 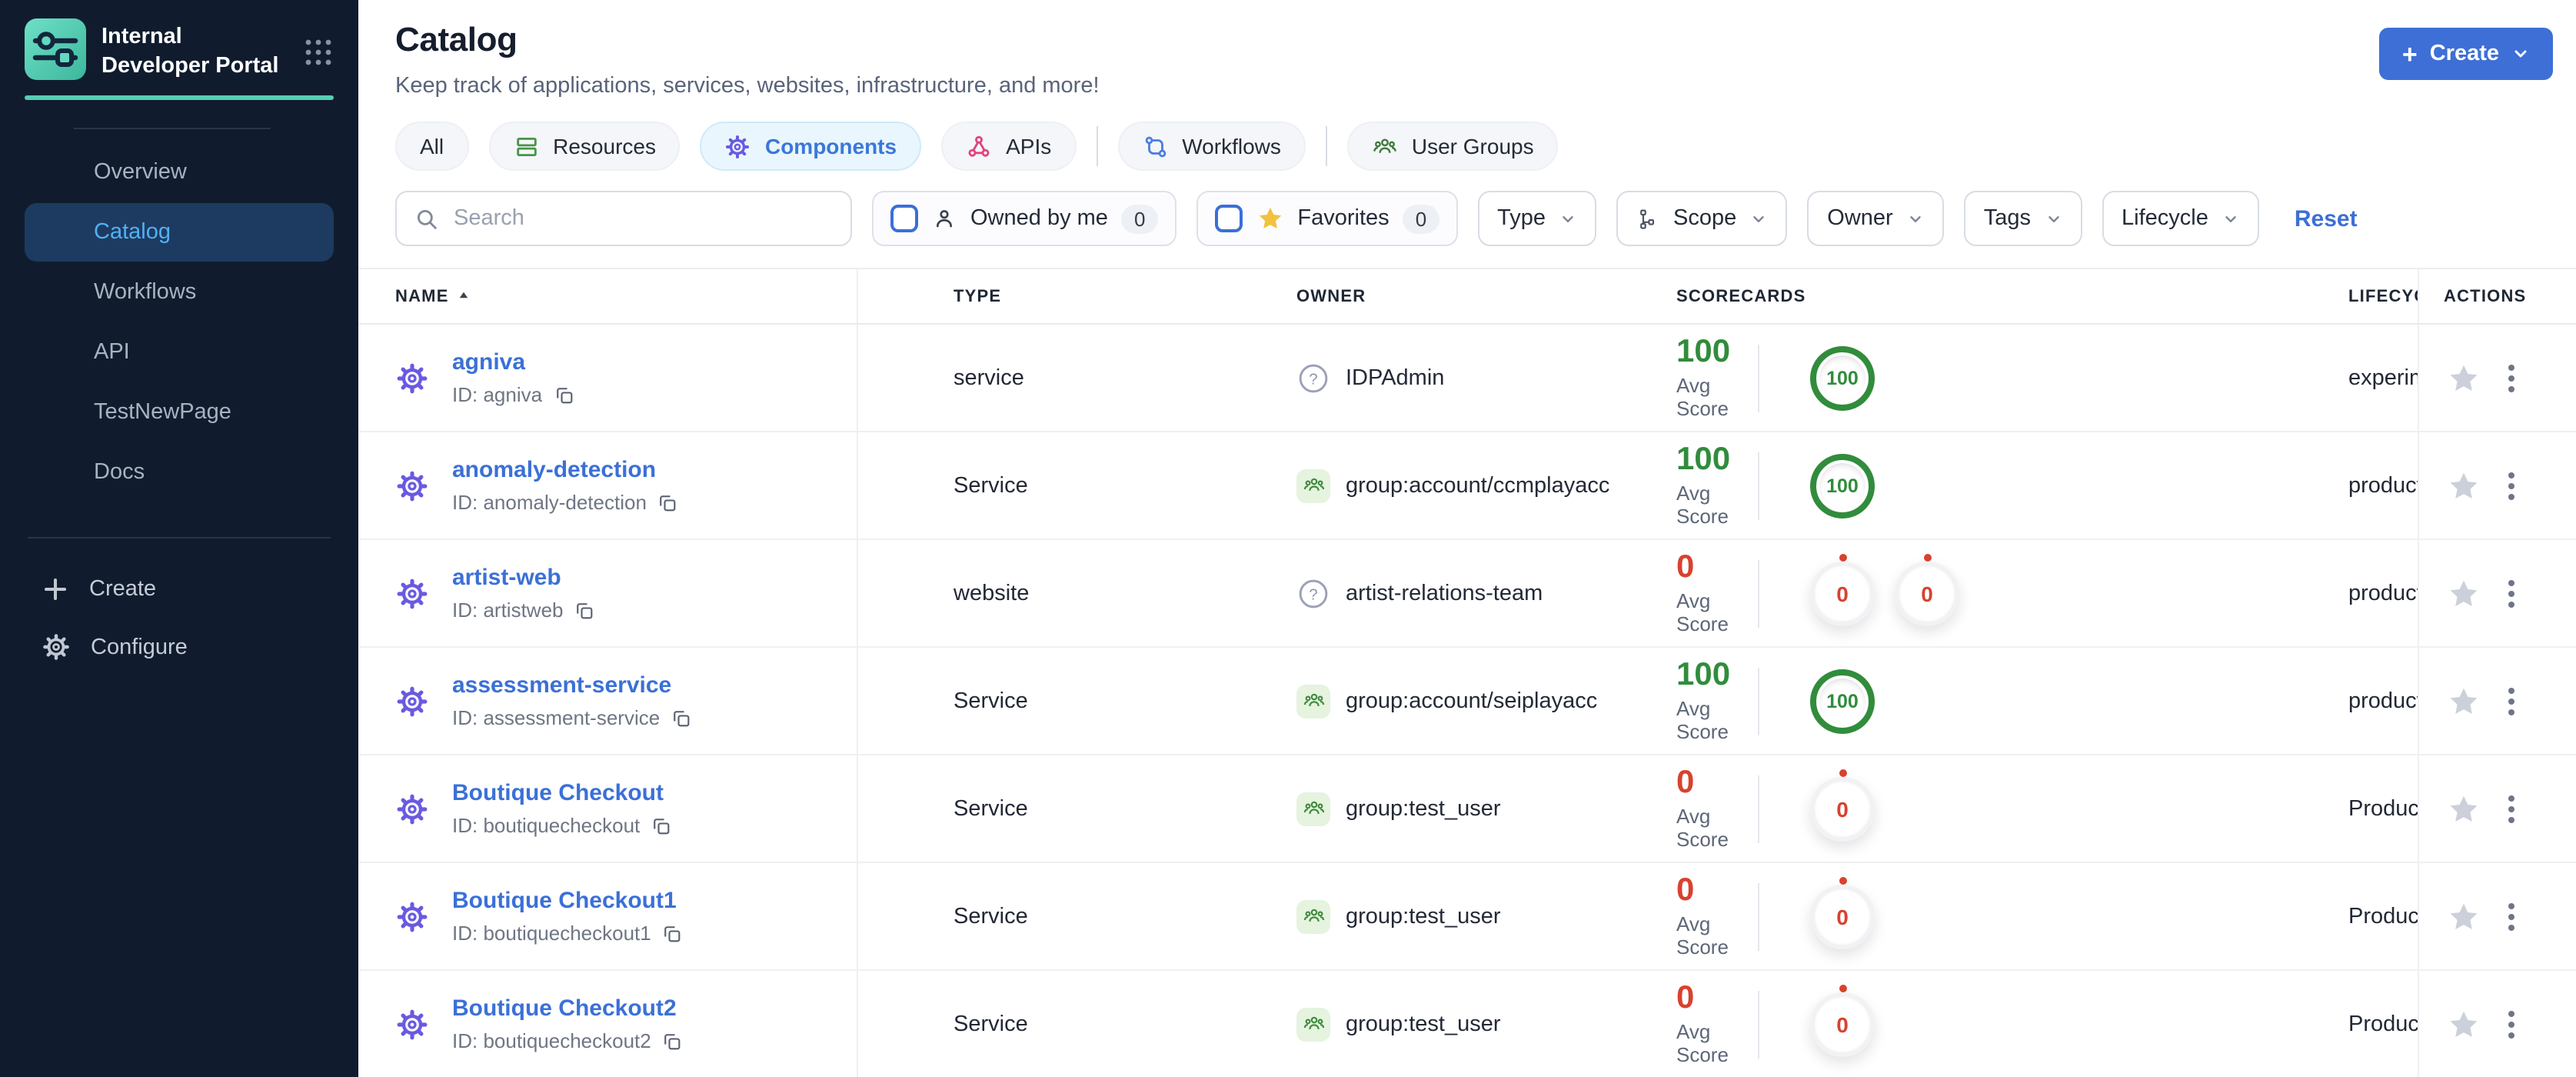 I want to click on entity-name-link: assessment-service, so click(x=572, y=685).